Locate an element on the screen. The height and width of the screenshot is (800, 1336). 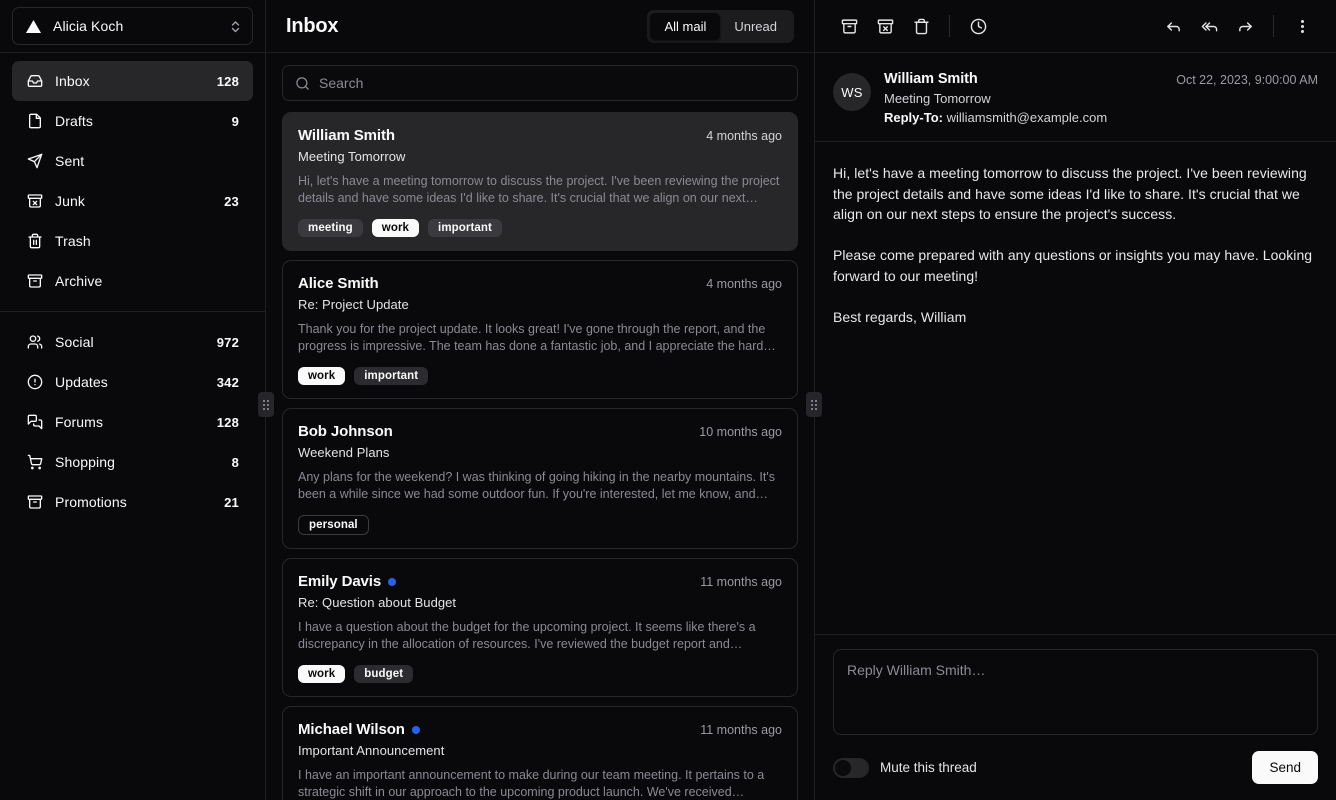
file-icon is located at coordinates (34, 121).